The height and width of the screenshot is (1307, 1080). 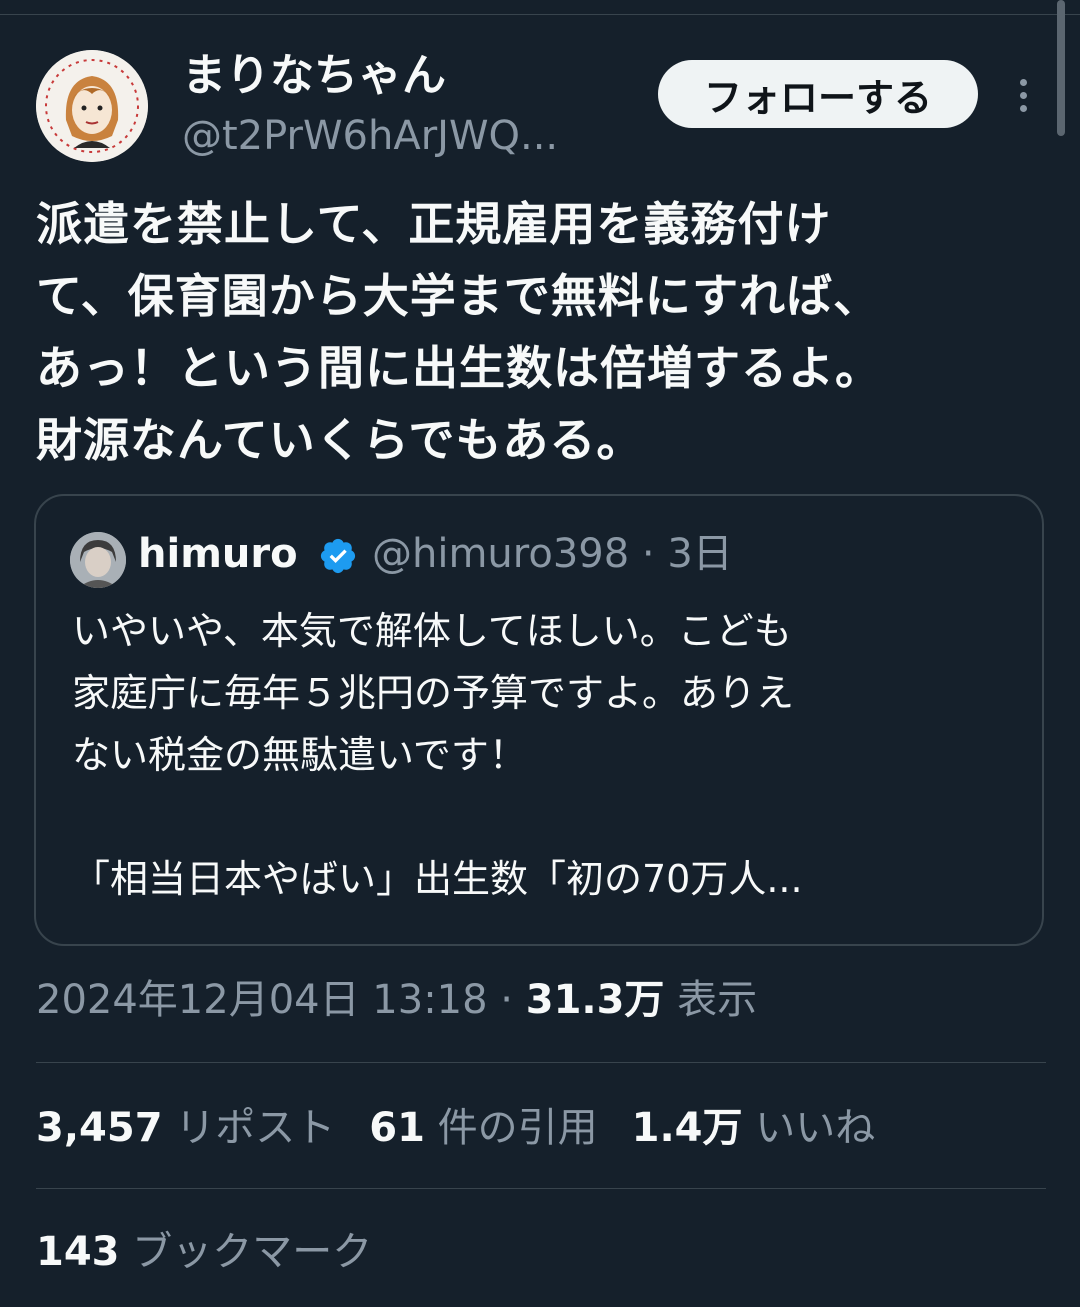 What do you see at coordinates (78, 1252) in the screenshot?
I see `bookmarks-count: 143` at bounding box center [78, 1252].